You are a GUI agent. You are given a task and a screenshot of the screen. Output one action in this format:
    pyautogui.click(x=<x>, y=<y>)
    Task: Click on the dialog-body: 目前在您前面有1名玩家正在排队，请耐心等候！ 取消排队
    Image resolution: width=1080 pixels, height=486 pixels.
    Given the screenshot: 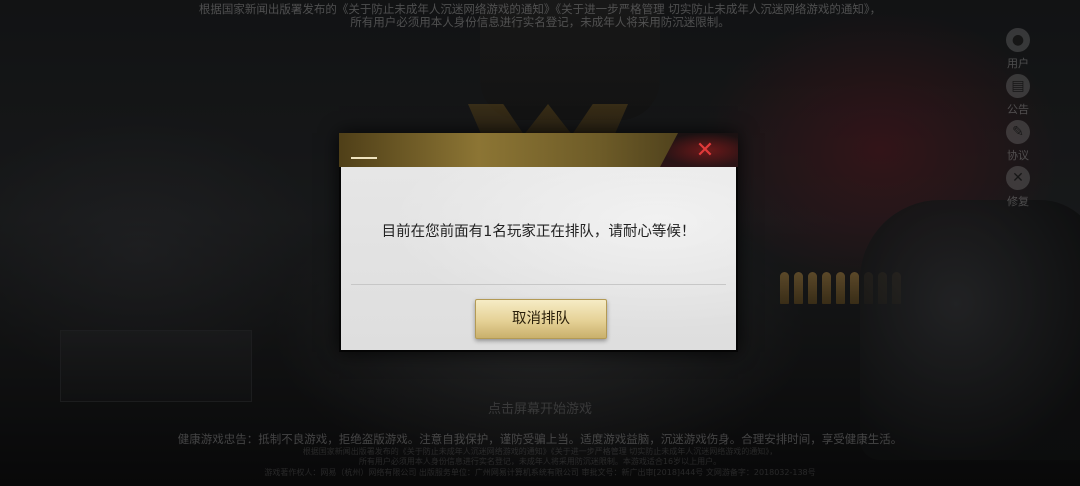 What is the action you would take?
    pyautogui.click(x=538, y=258)
    